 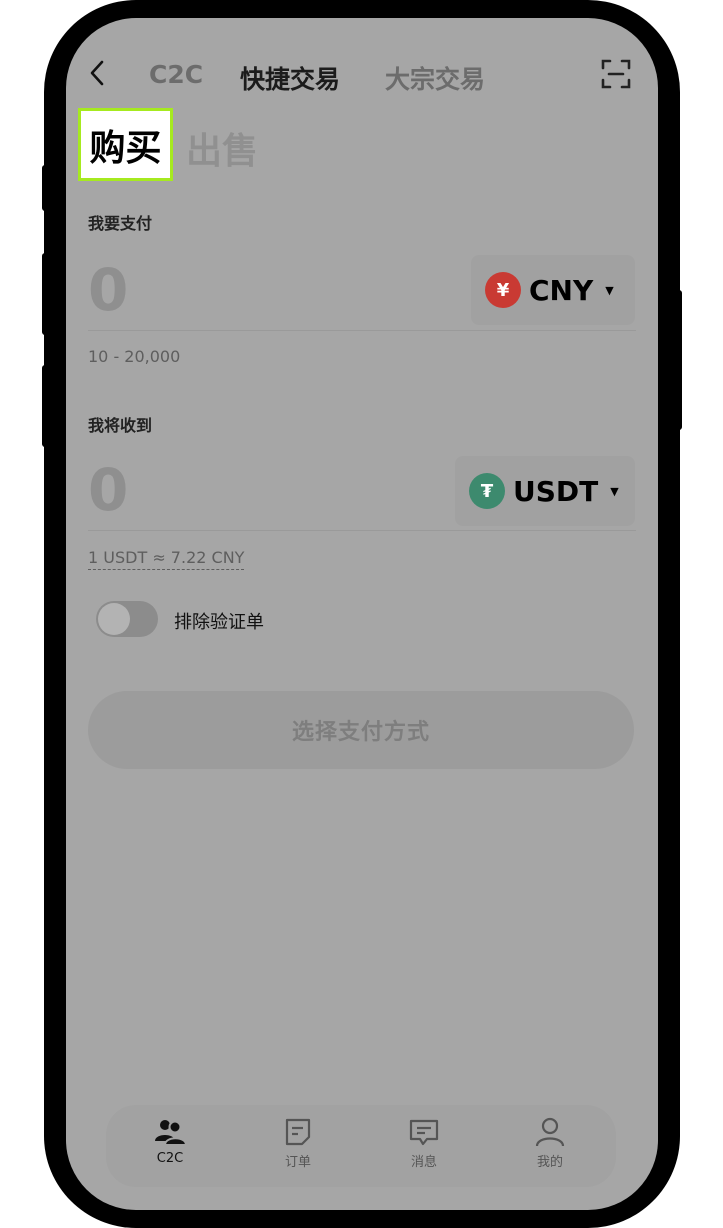 I want to click on nav-label-orders: 订单, so click(x=297, y=1162).